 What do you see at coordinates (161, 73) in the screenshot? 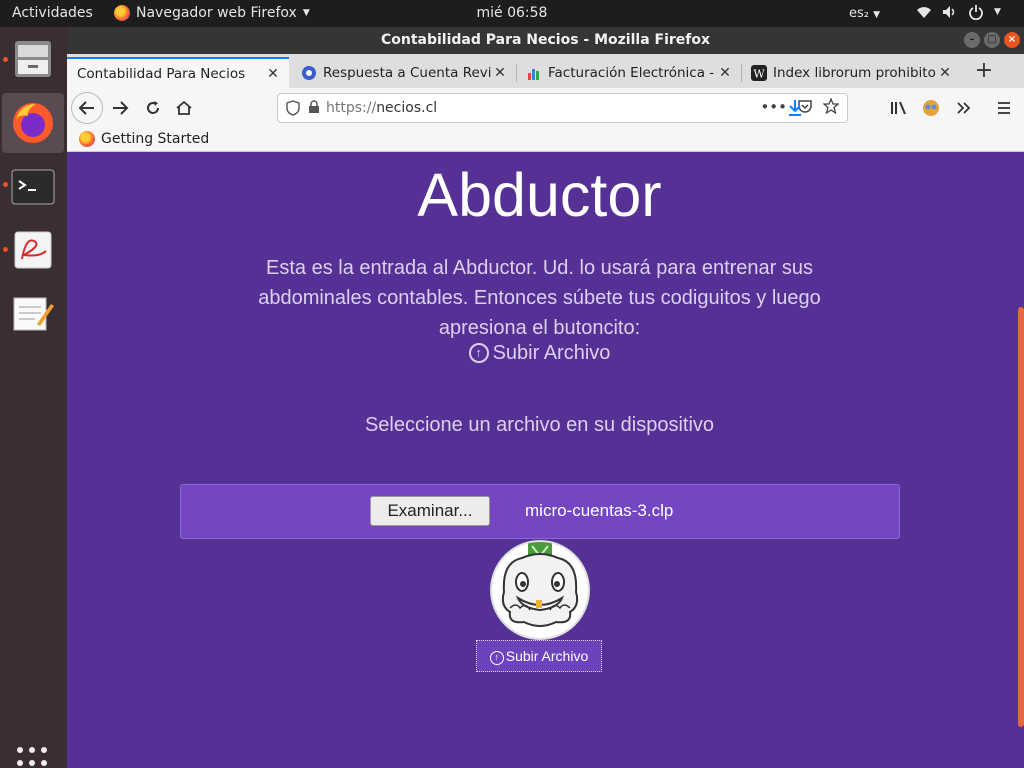
I see `tab-title: Contabilidad Para Necios` at bounding box center [161, 73].